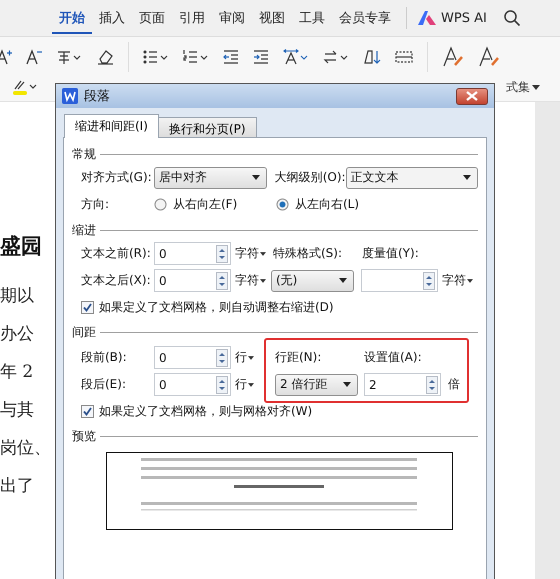  What do you see at coordinates (34, 57) in the screenshot?
I see `shrink-font-icon` at bounding box center [34, 57].